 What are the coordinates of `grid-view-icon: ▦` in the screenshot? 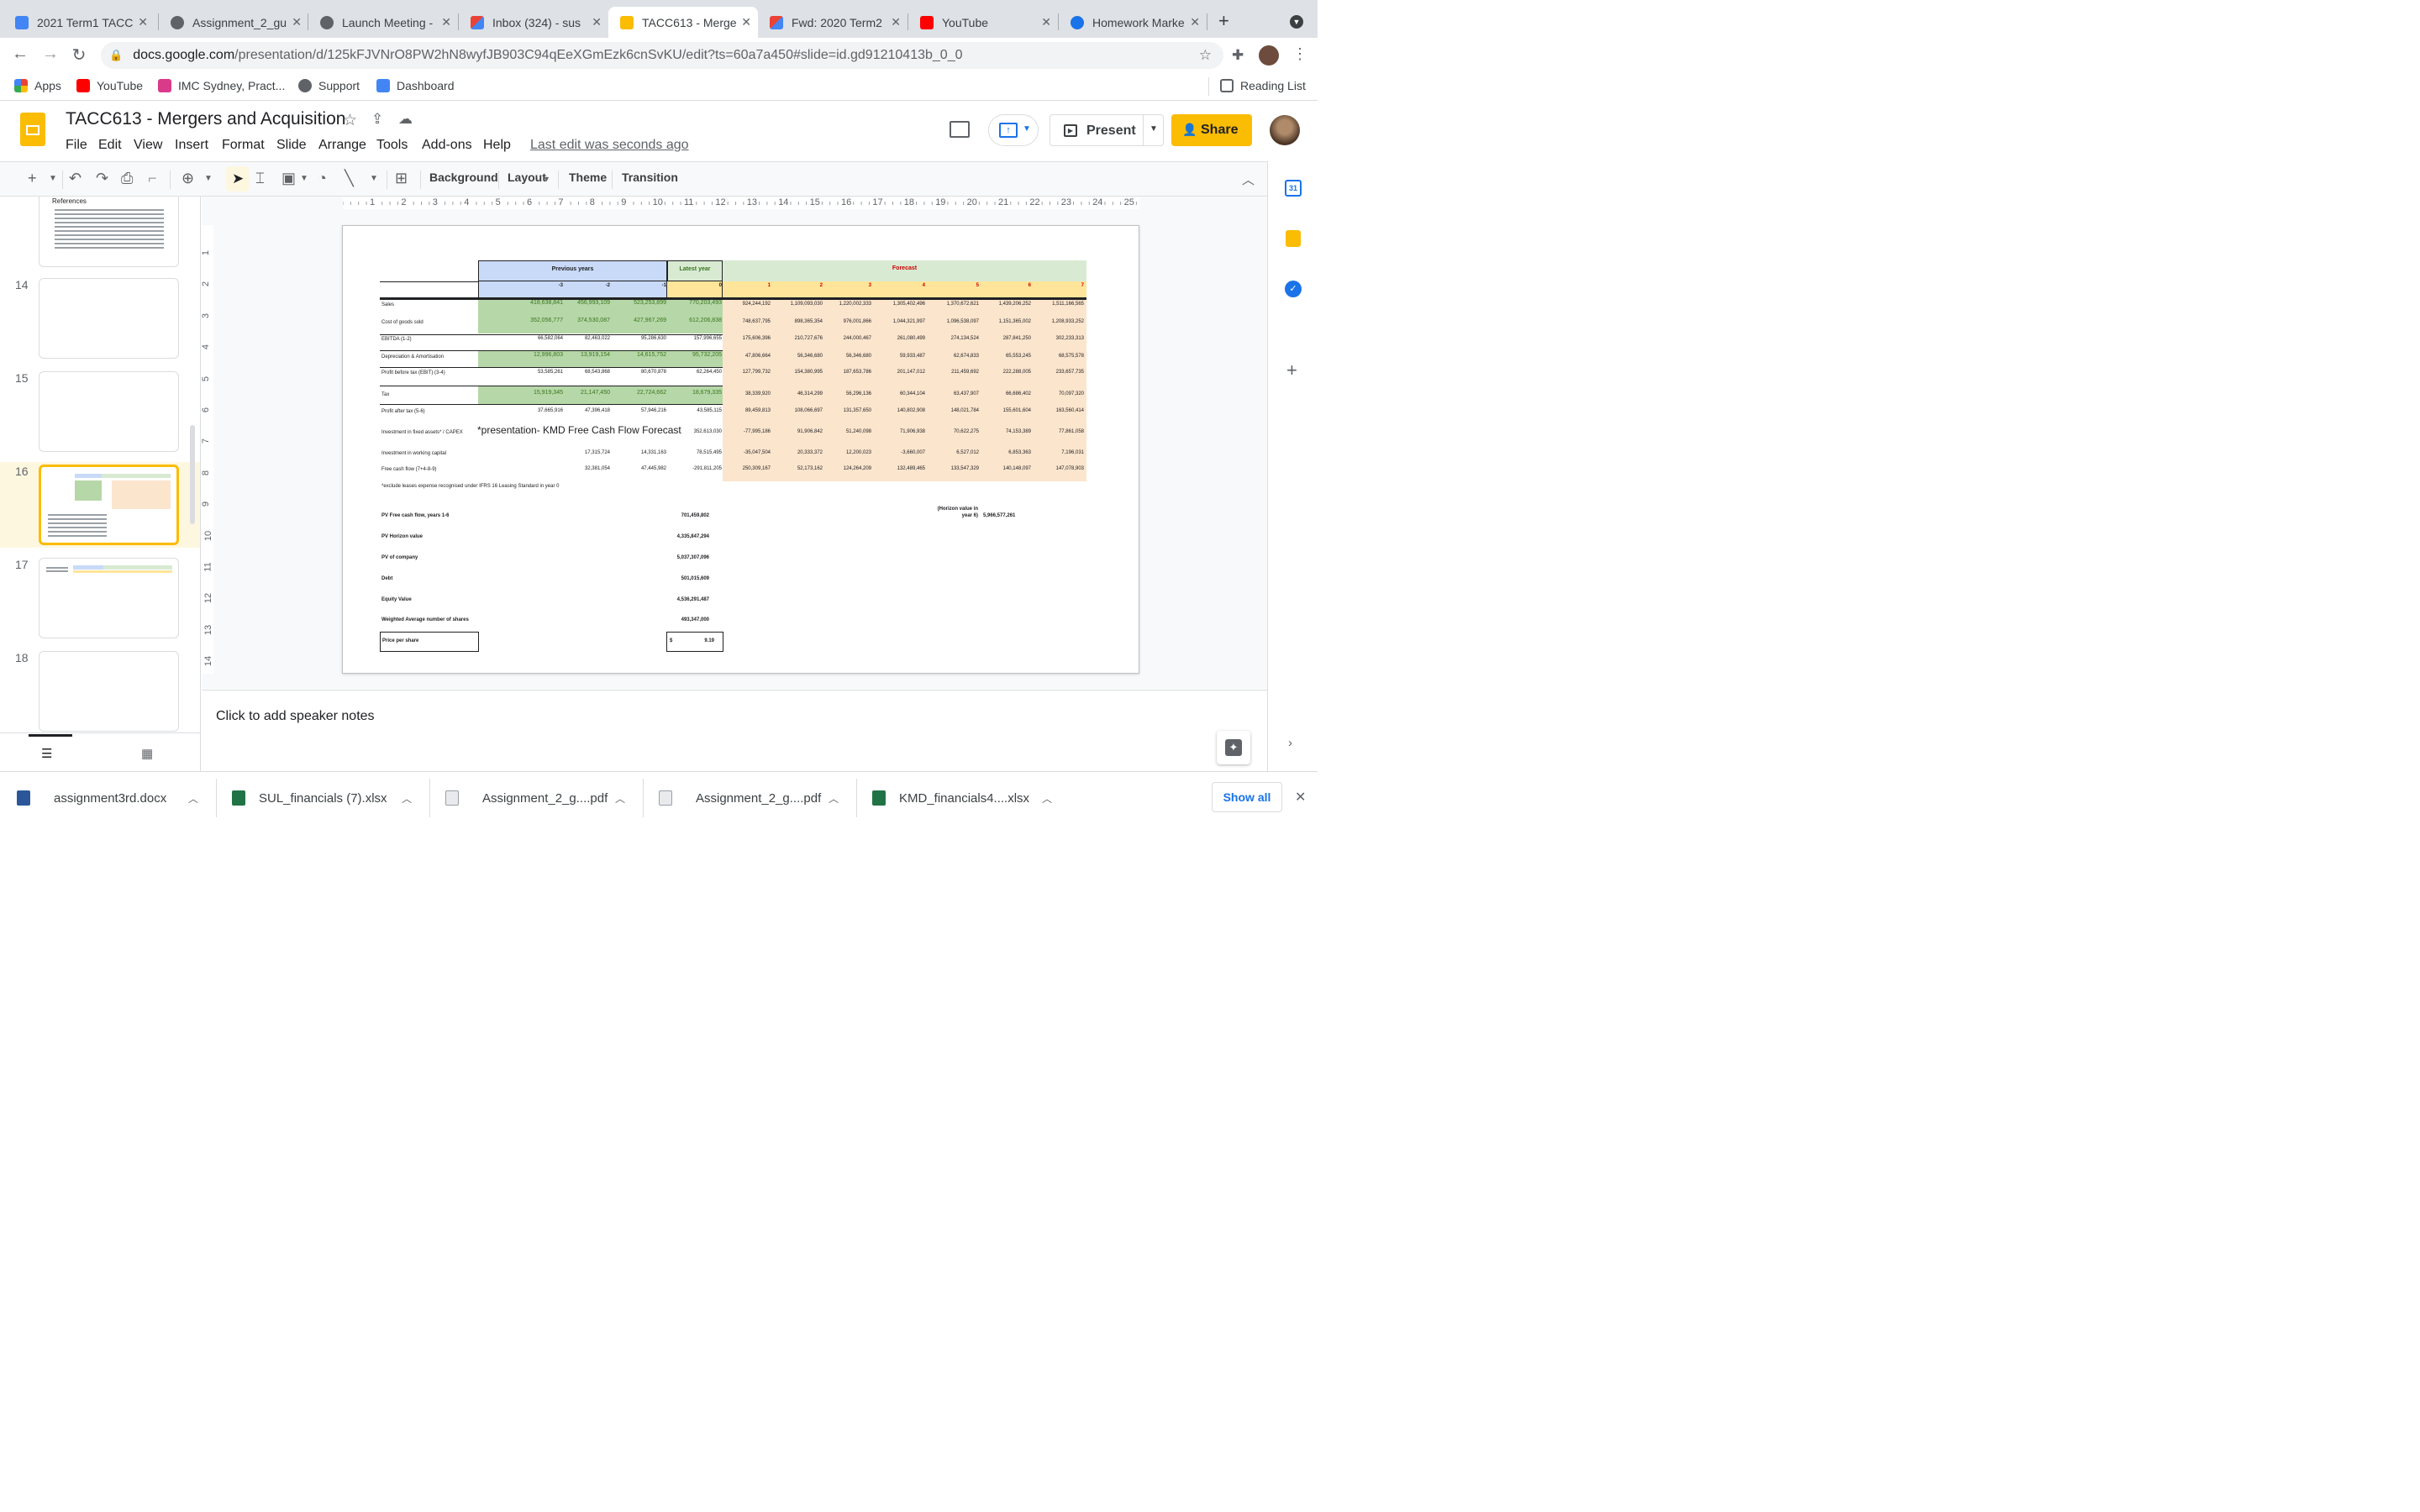 It's located at (147, 753).